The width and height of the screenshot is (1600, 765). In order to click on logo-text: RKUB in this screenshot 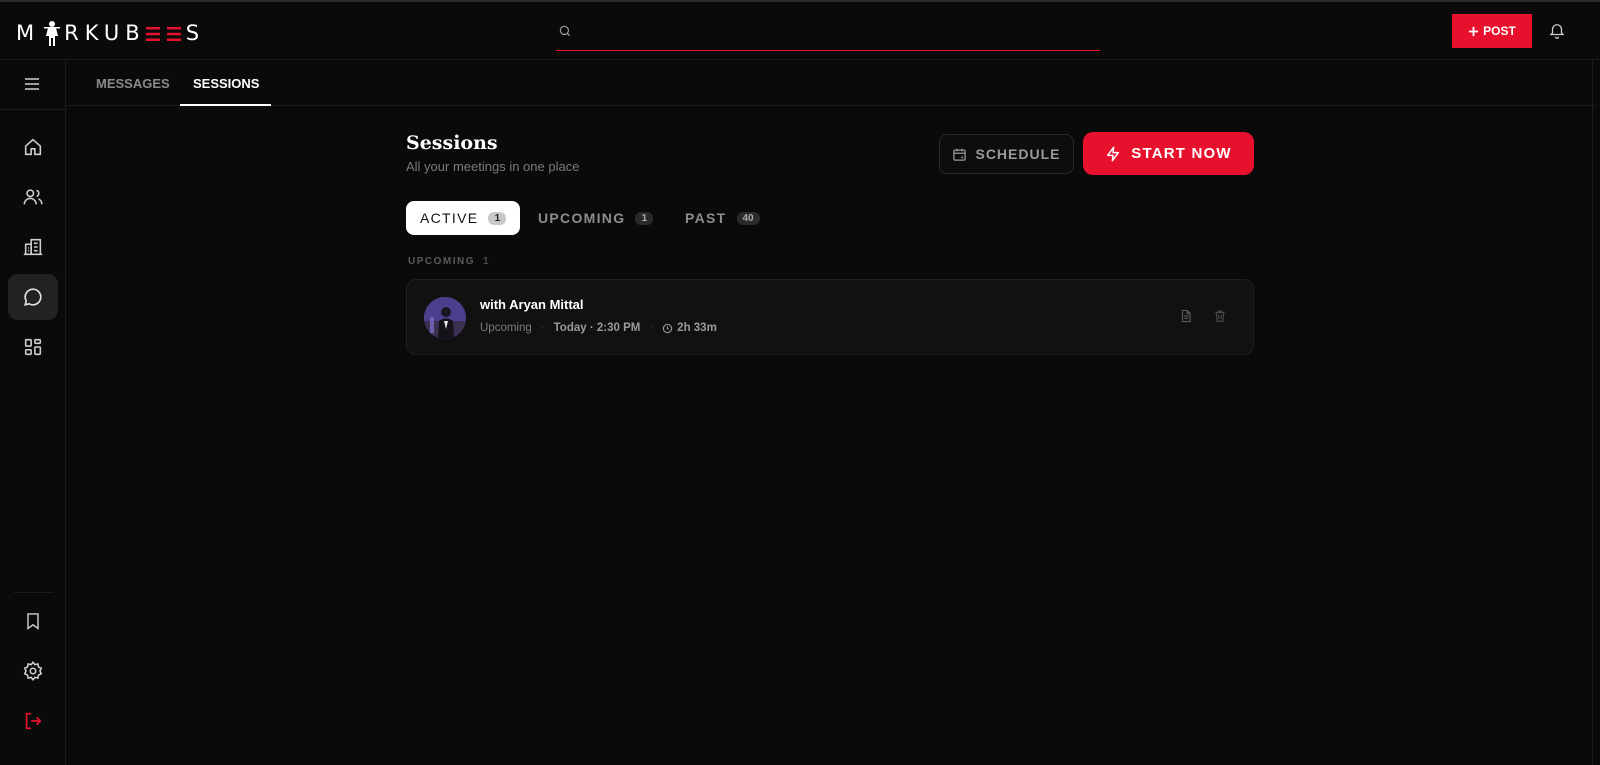, I will do `click(105, 33)`.